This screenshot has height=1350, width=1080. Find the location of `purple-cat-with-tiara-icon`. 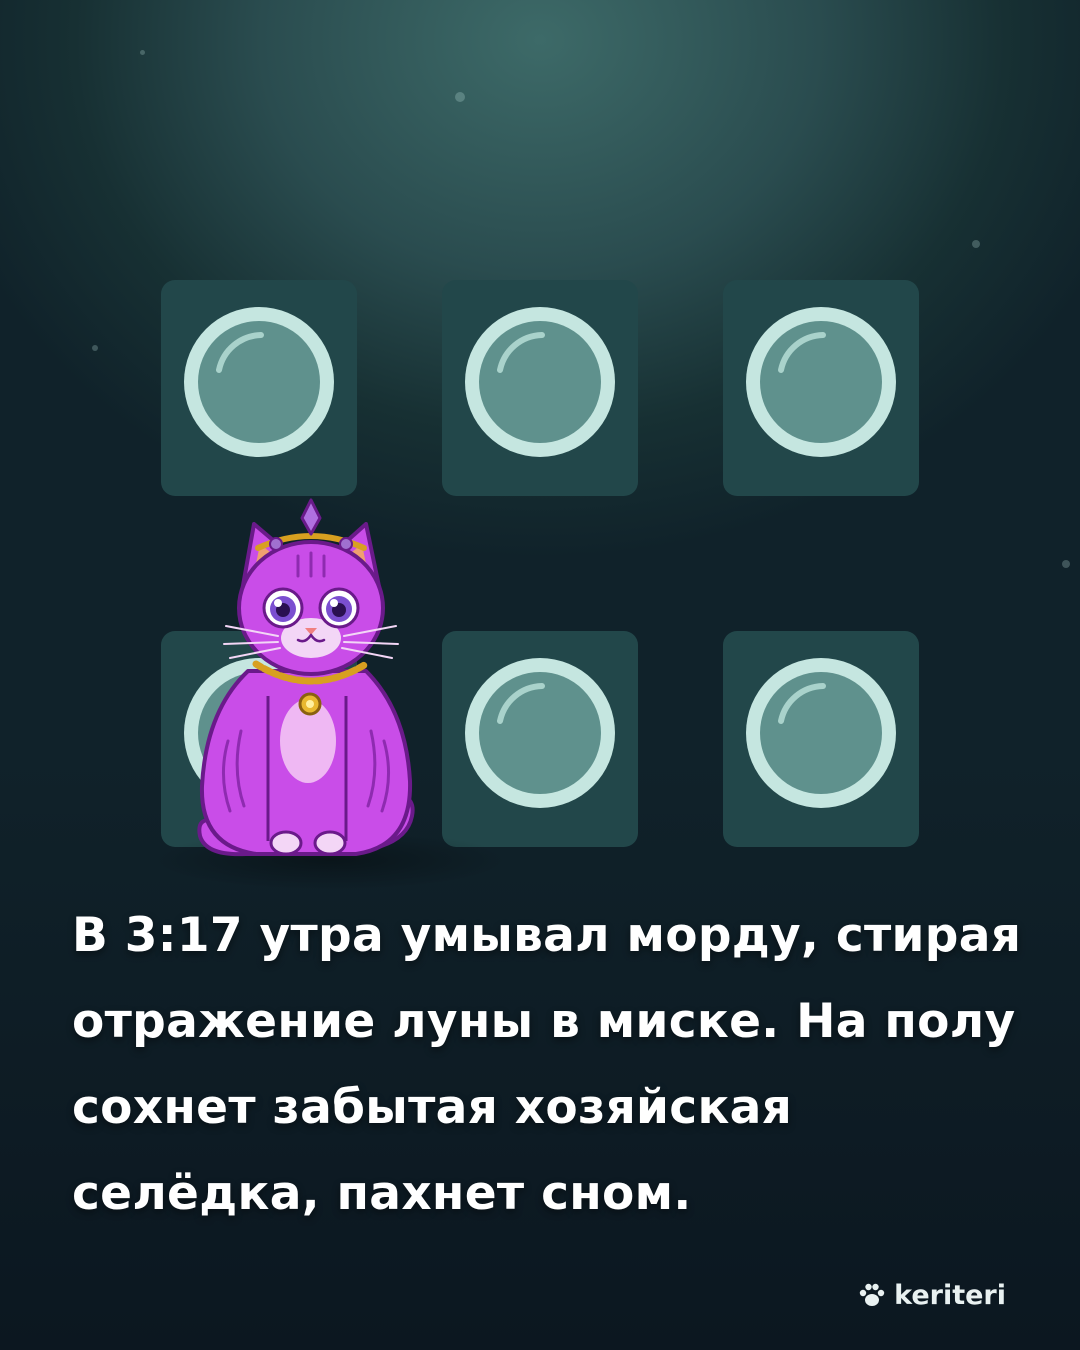

purple-cat-with-tiara-icon is located at coordinates (311, 681).